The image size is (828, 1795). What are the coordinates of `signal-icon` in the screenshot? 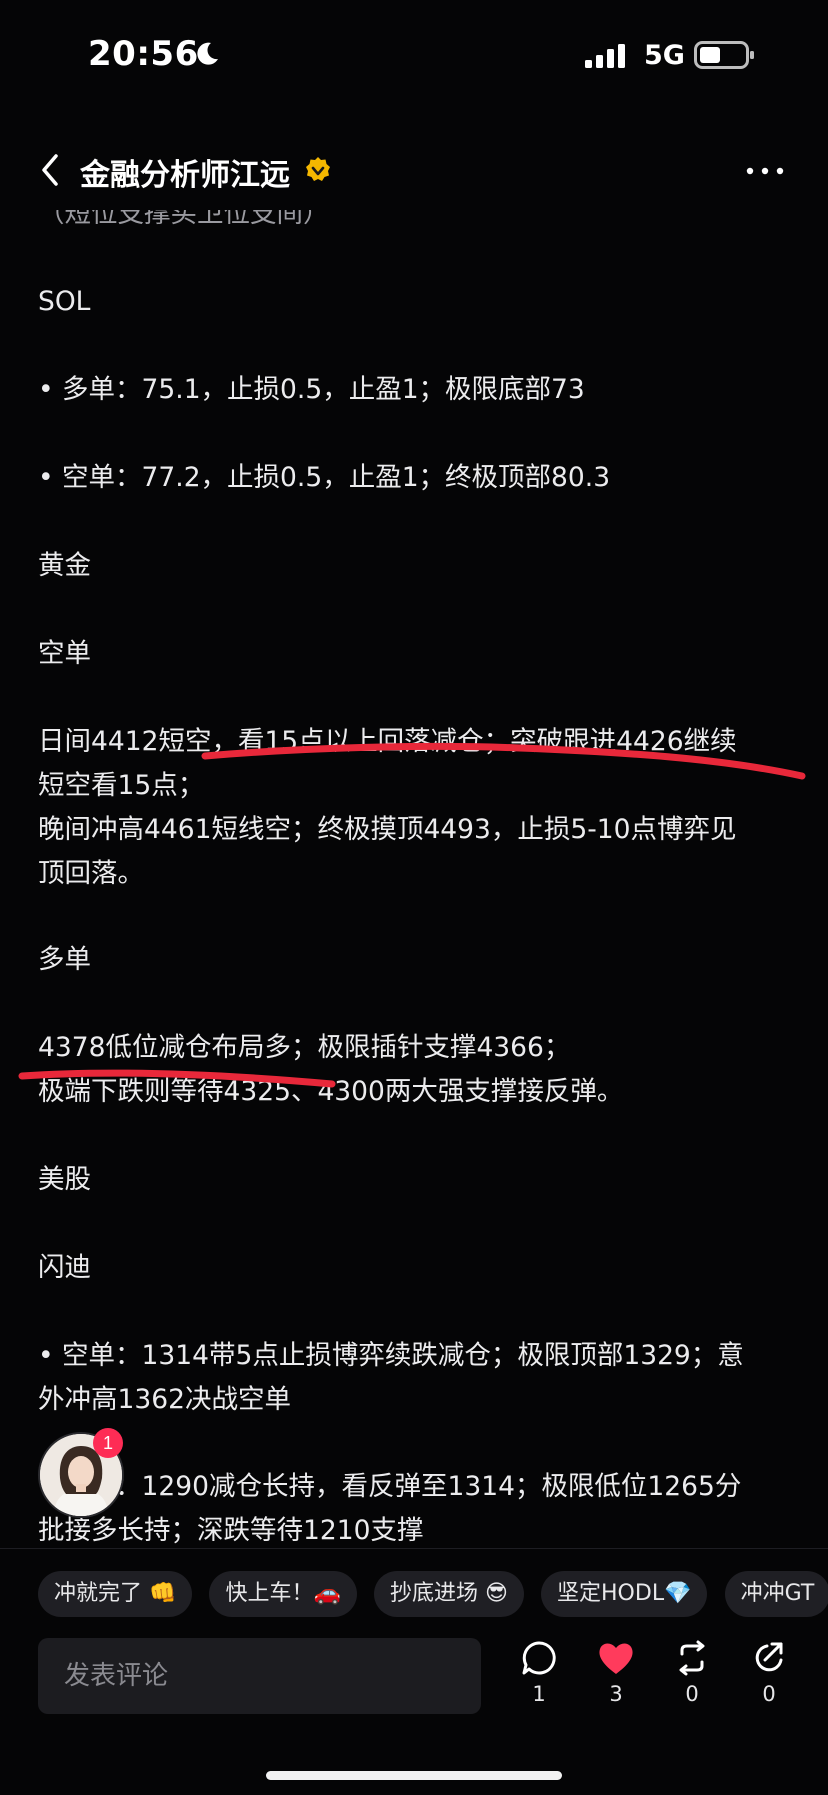 It's located at (605, 56).